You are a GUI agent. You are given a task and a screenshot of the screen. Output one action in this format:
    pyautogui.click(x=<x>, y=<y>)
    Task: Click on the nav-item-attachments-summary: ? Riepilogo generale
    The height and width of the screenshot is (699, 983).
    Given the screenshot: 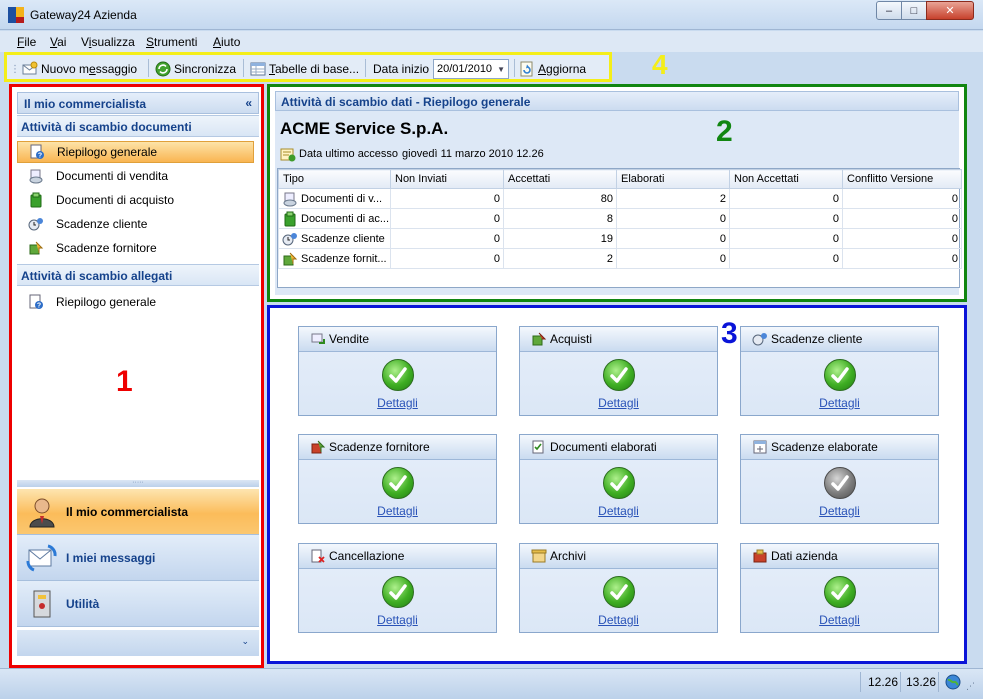 What is the action you would take?
    pyautogui.click(x=135, y=302)
    